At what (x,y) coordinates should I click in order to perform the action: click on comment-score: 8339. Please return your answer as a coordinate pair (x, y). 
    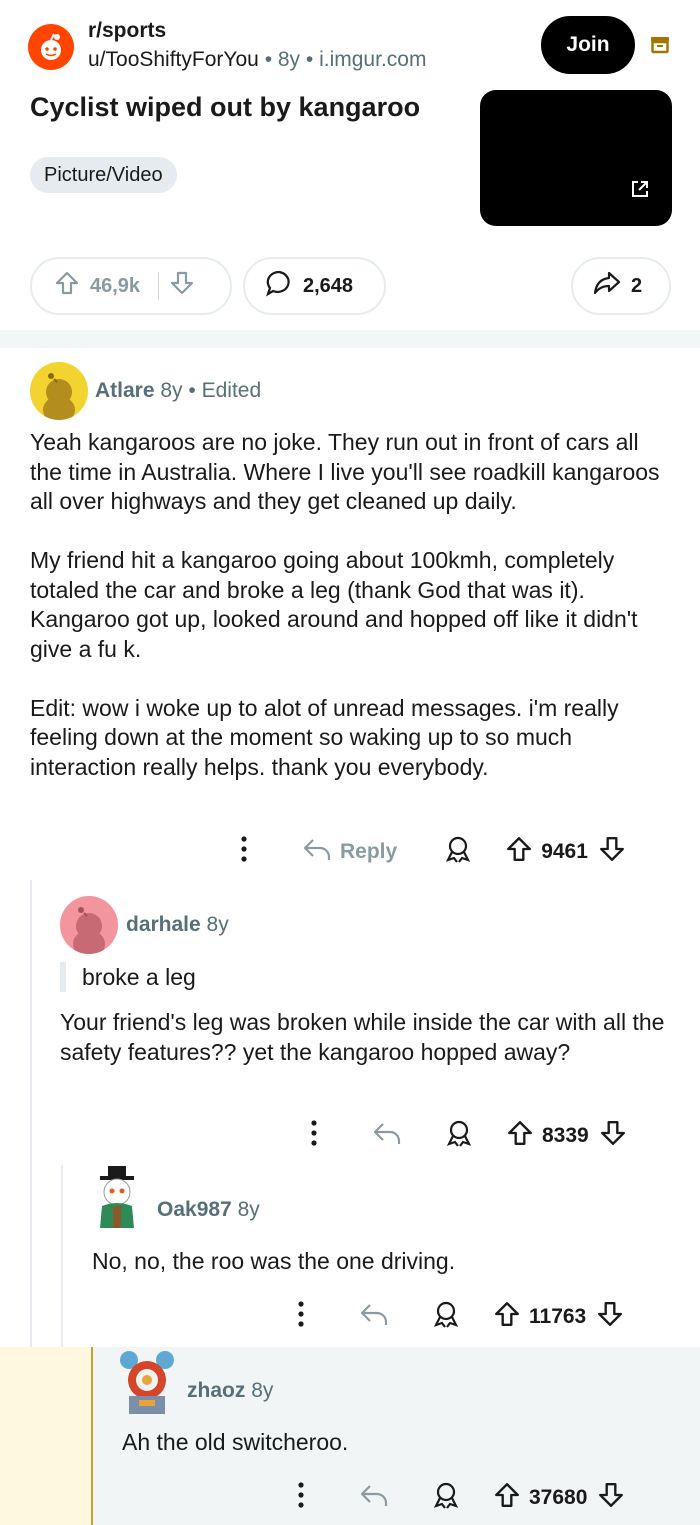
    Looking at the image, I should click on (565, 1135).